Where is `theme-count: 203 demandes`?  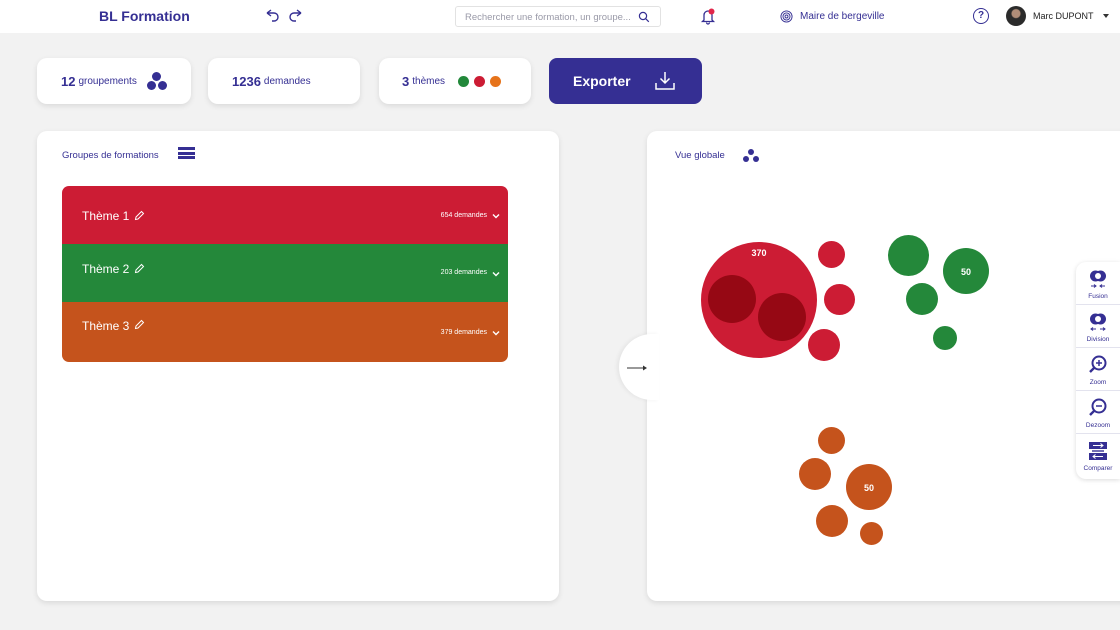
theme-count: 203 demandes is located at coordinates (463, 272).